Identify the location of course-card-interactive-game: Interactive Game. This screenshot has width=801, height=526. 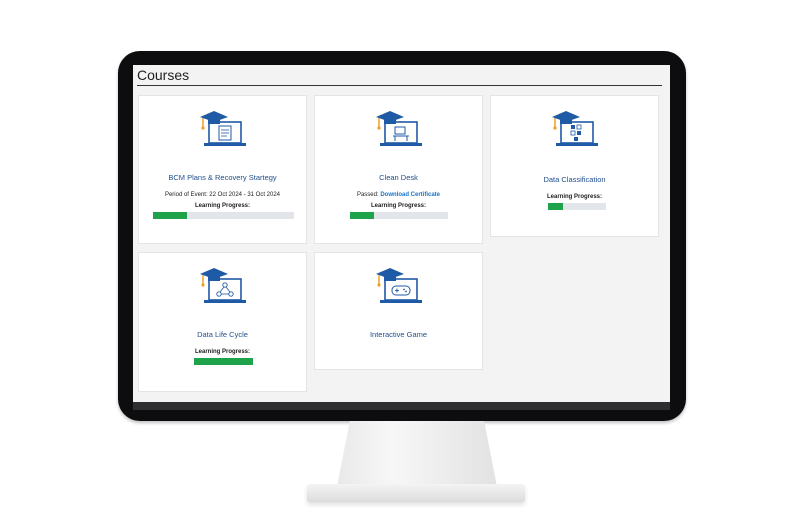
(398, 311).